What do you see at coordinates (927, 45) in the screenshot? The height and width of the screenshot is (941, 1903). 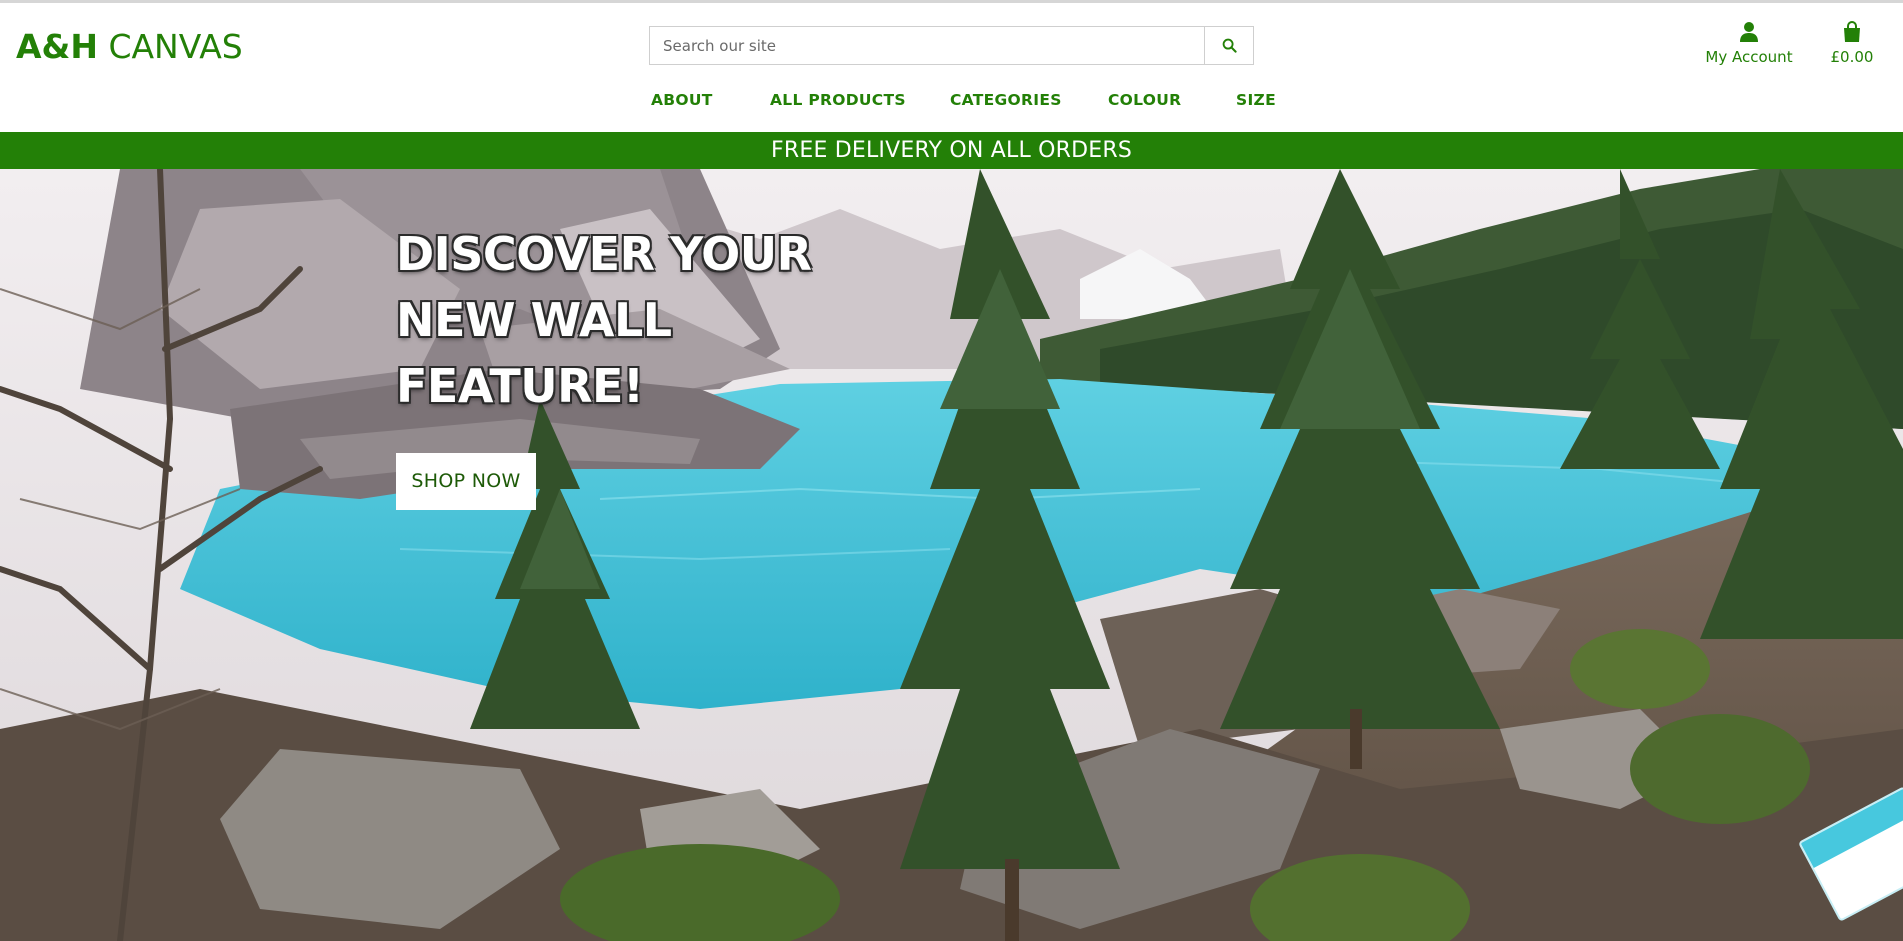 I see `search-input` at bounding box center [927, 45].